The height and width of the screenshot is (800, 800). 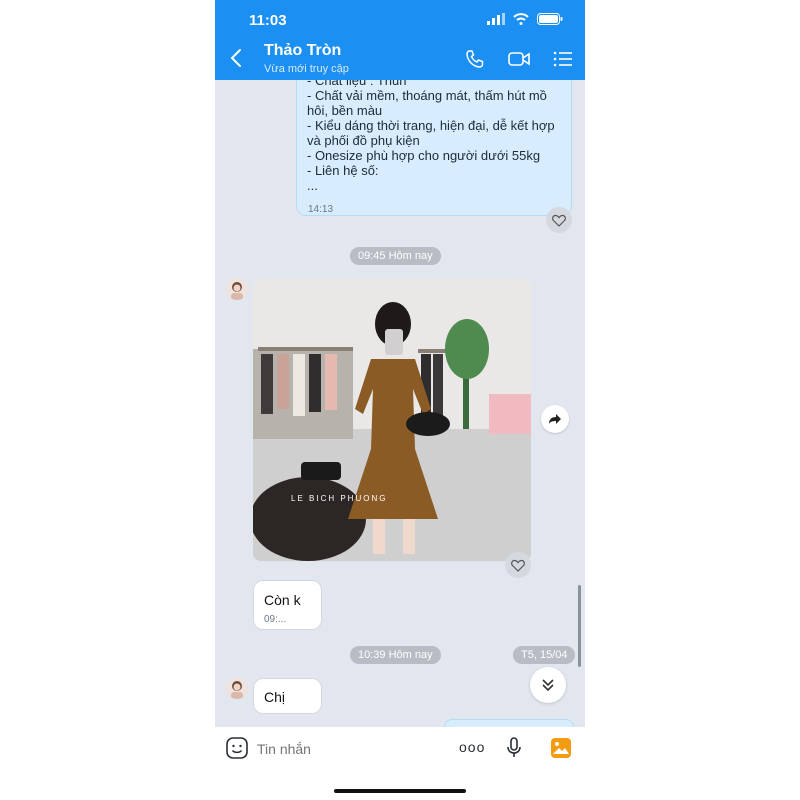 I want to click on message-text: Chị, so click(x=275, y=697).